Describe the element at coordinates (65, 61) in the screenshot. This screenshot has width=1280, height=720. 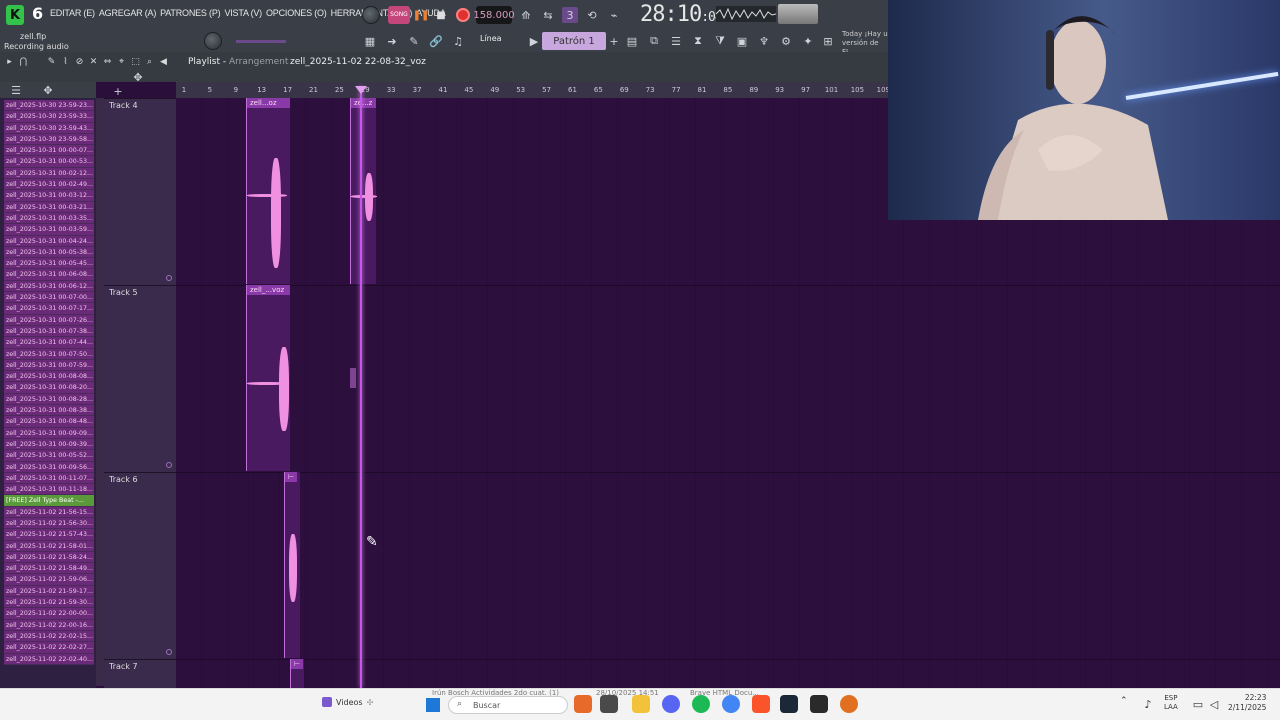
I see `brush-icon: ⌇` at that location.